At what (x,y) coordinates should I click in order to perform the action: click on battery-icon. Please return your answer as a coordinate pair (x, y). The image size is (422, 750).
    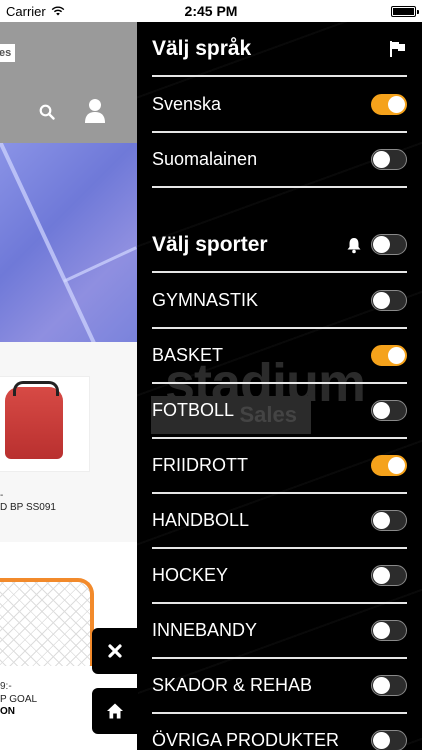
    Looking at the image, I should click on (405, 11).